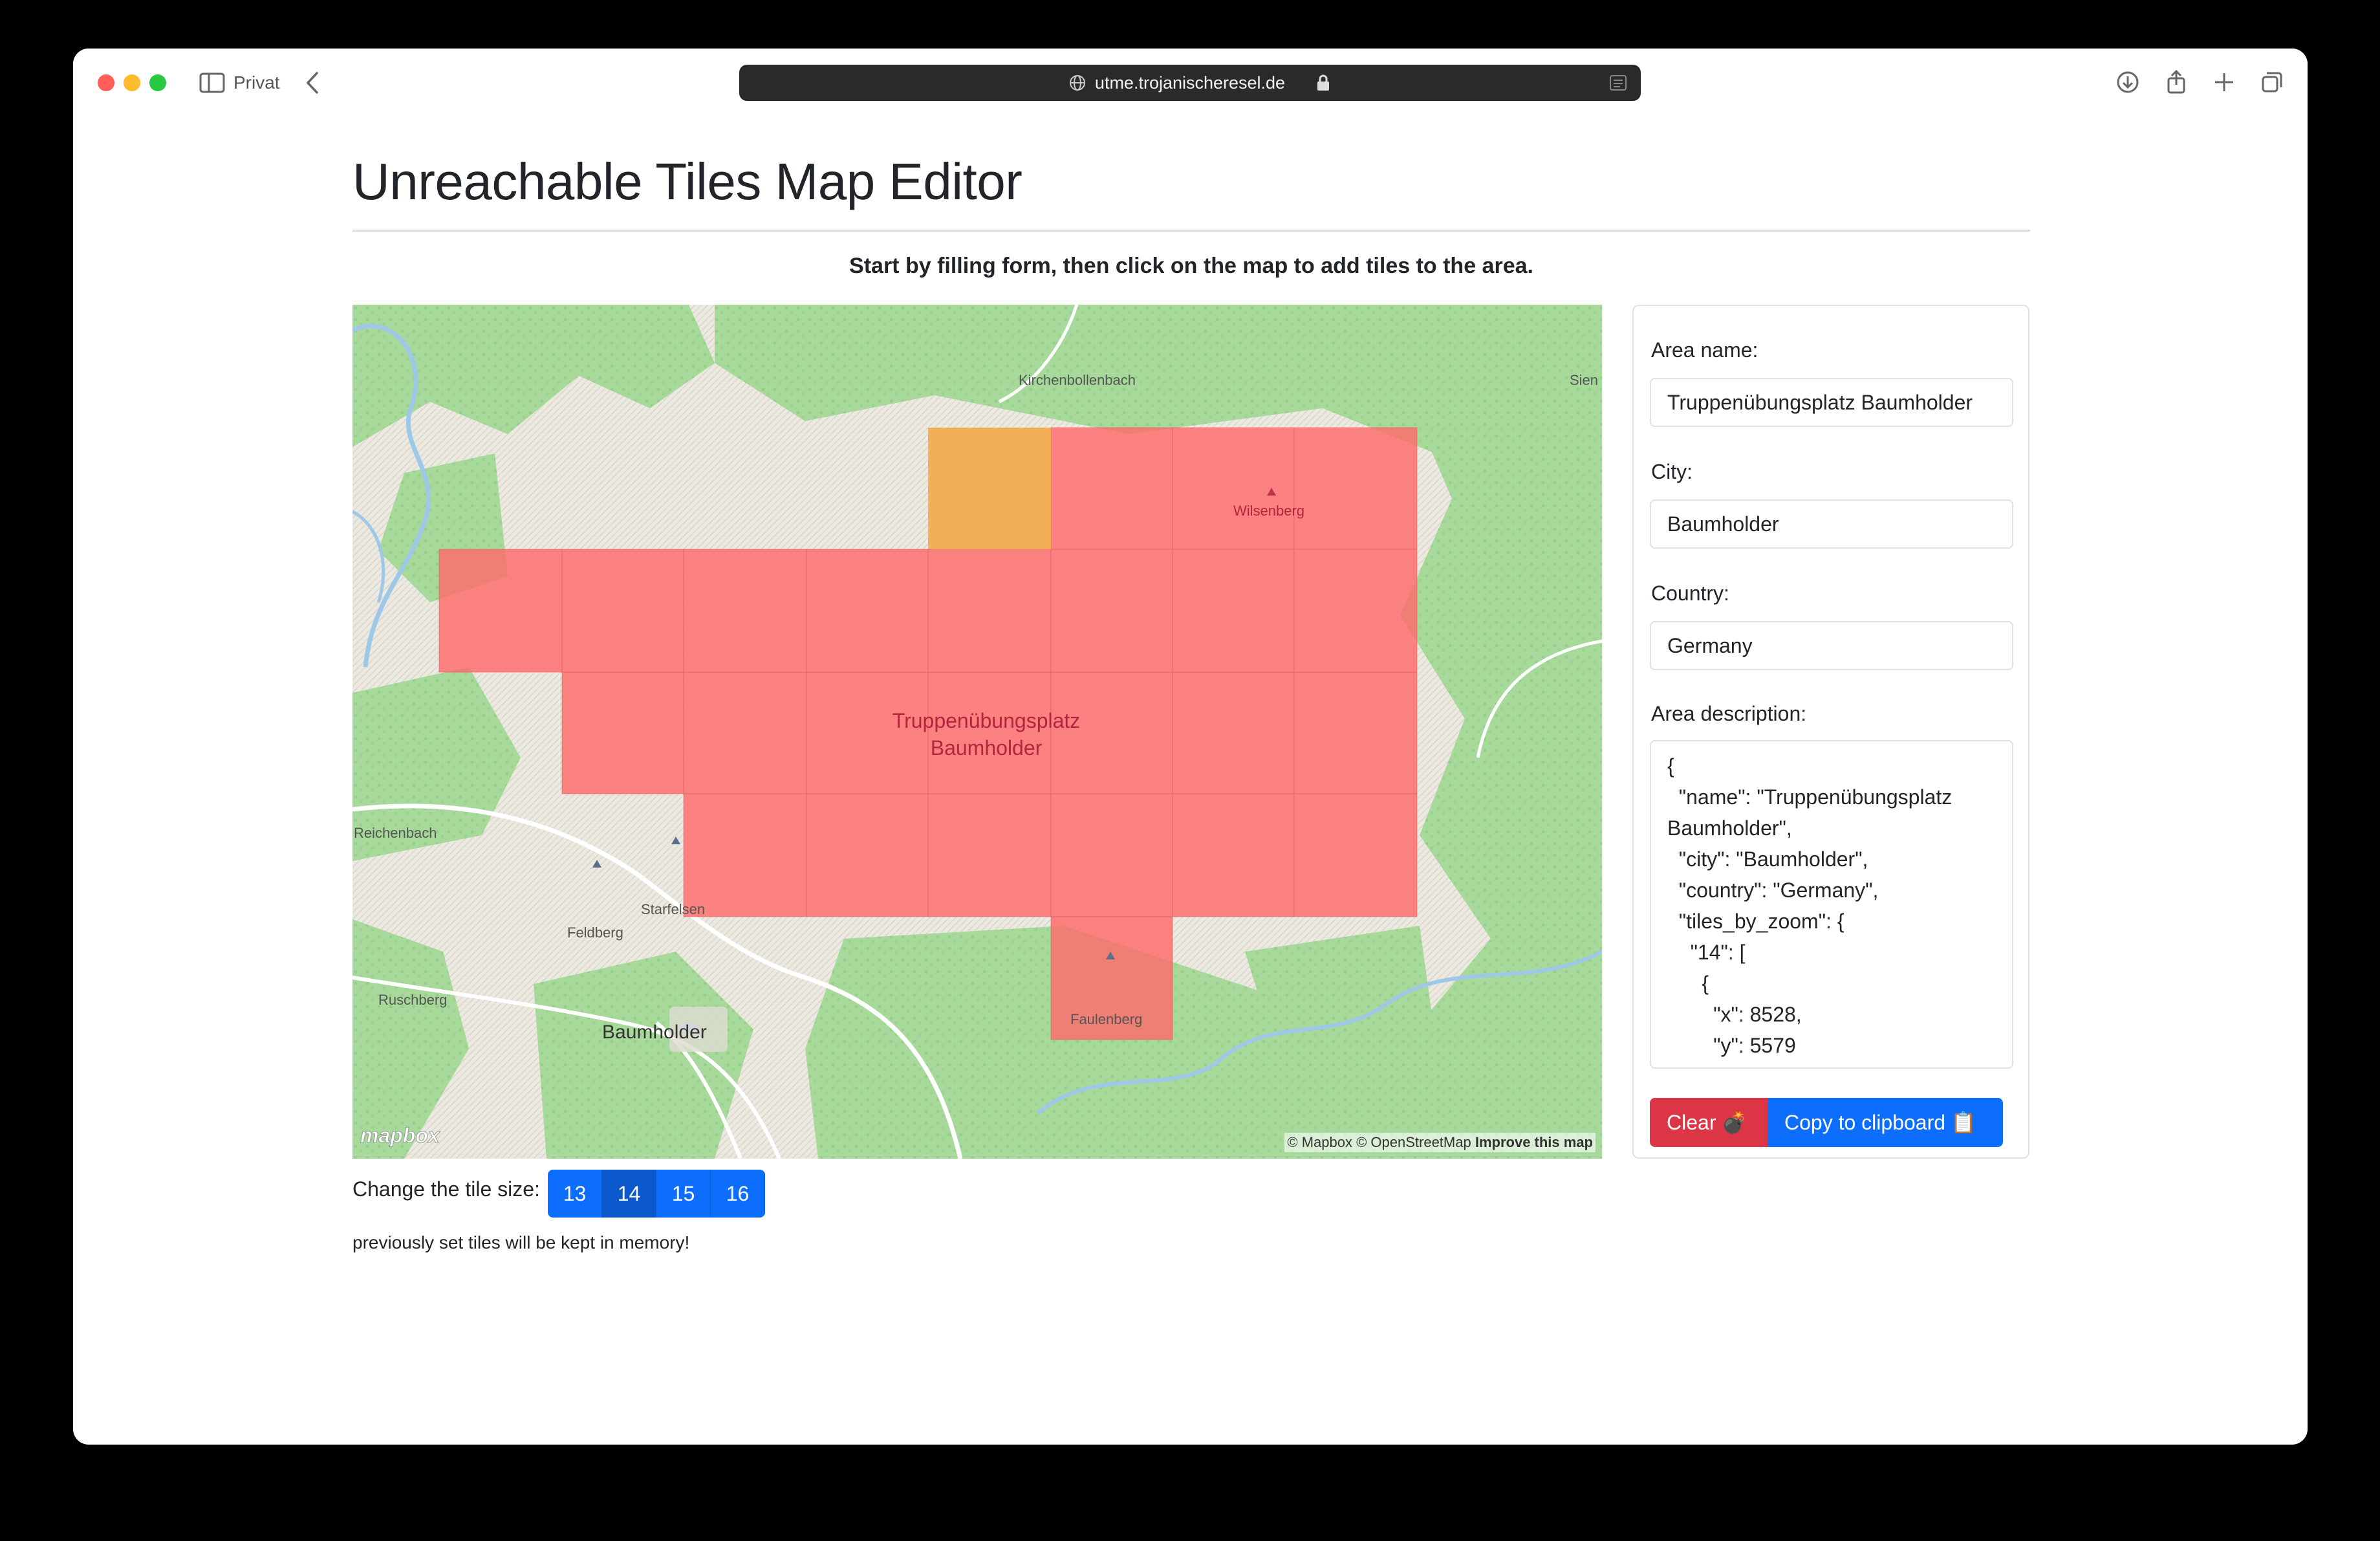 The height and width of the screenshot is (1541, 2380). What do you see at coordinates (106, 82) in the screenshot?
I see `close-window-button` at bounding box center [106, 82].